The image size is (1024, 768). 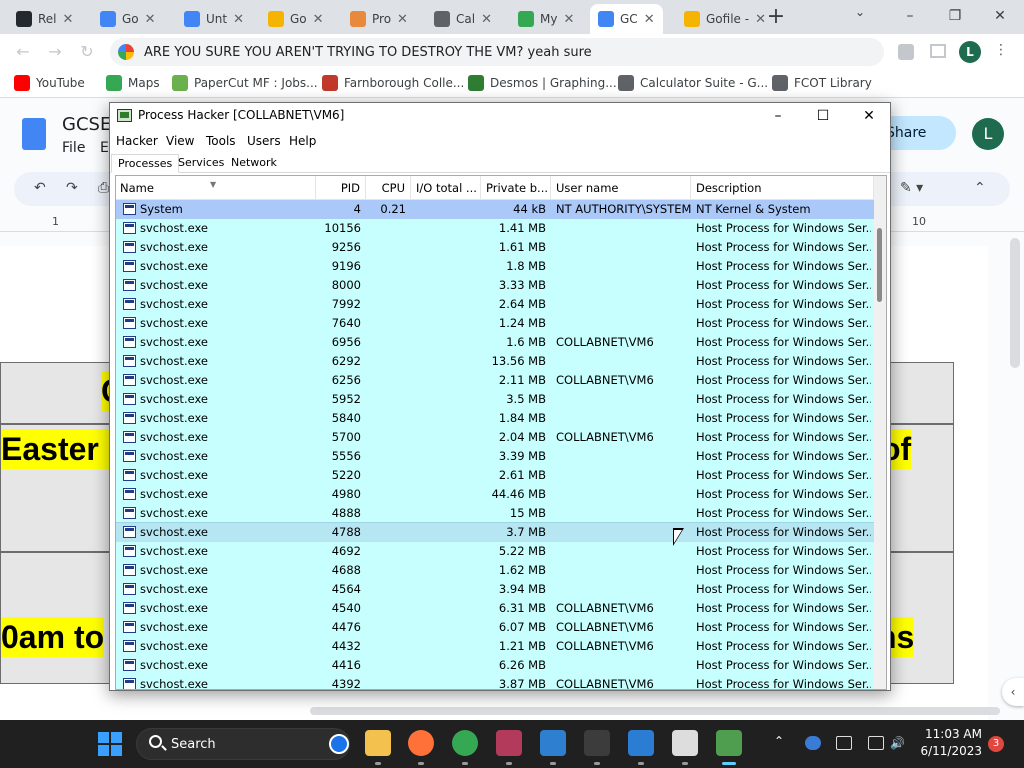 I want to click on document-title: GCSE, so click(x=86, y=124).